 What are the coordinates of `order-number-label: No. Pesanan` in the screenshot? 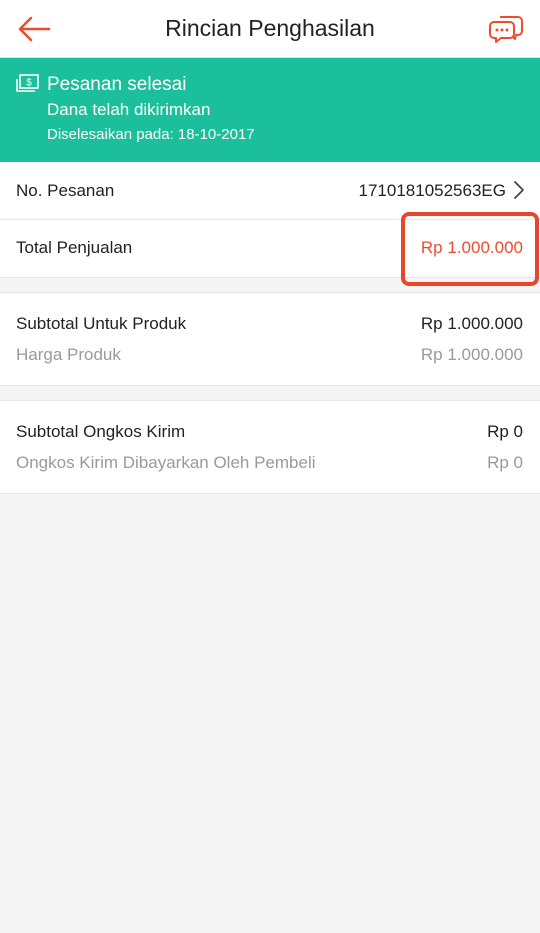 It's located at (65, 190).